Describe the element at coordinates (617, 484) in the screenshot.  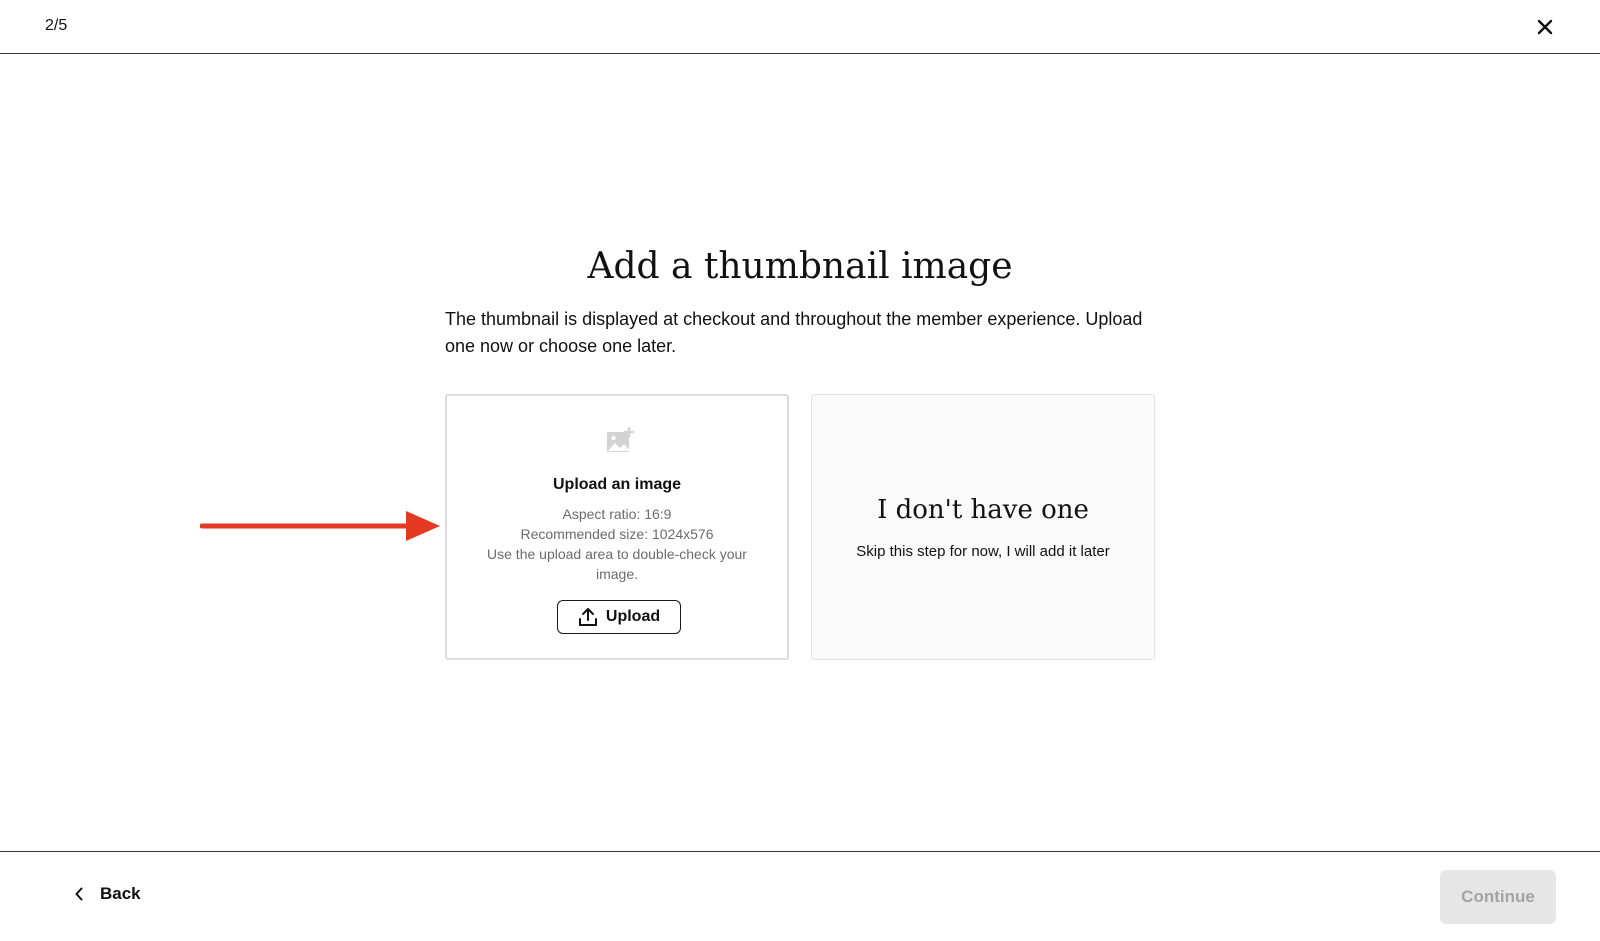
I see `upload-card-title: Upload an image` at that location.